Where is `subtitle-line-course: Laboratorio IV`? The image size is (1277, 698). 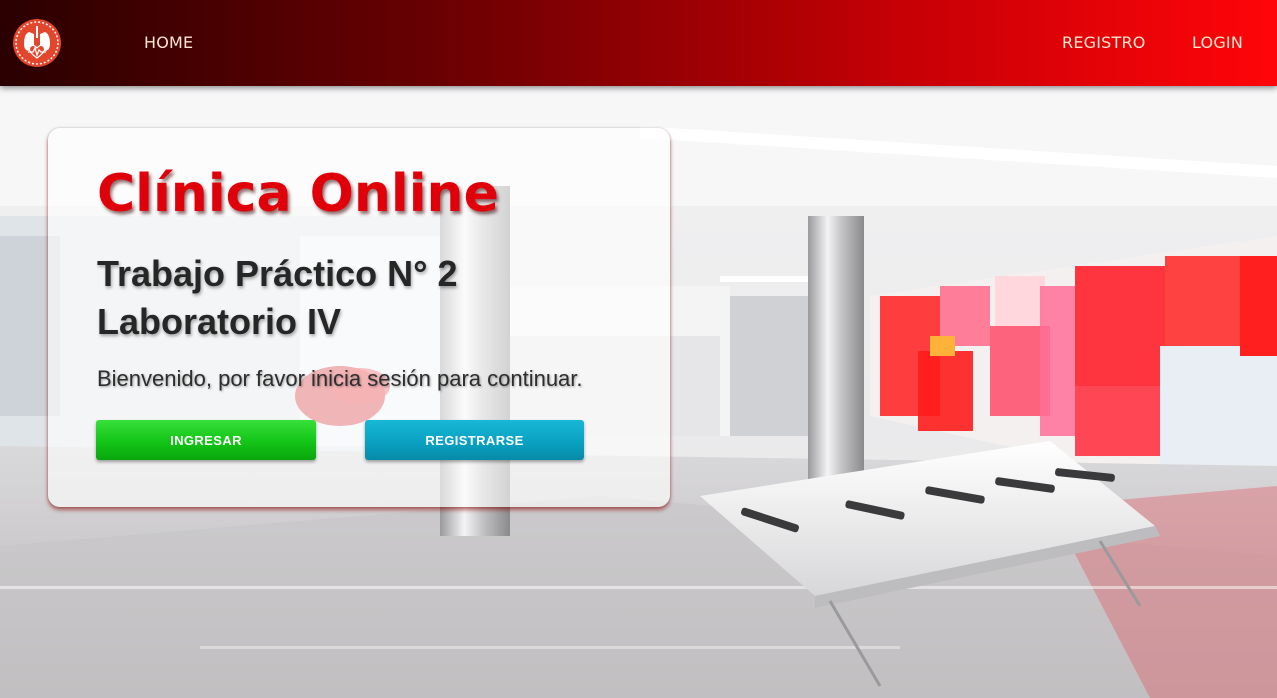
subtitle-line-course: Laboratorio IV is located at coordinates (219, 321).